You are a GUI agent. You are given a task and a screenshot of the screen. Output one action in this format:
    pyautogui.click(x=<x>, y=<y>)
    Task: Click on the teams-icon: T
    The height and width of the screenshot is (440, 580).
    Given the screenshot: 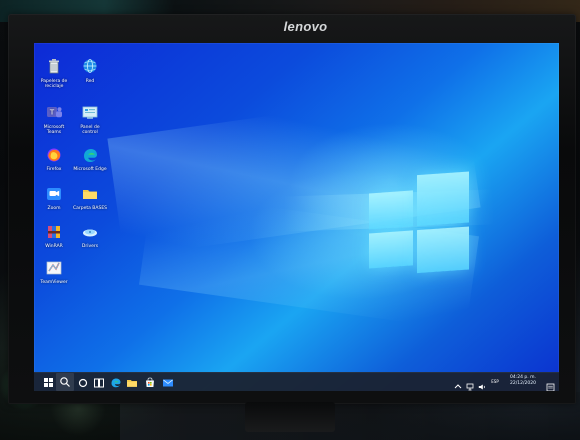 What is the action you would take?
    pyautogui.click(x=54, y=112)
    